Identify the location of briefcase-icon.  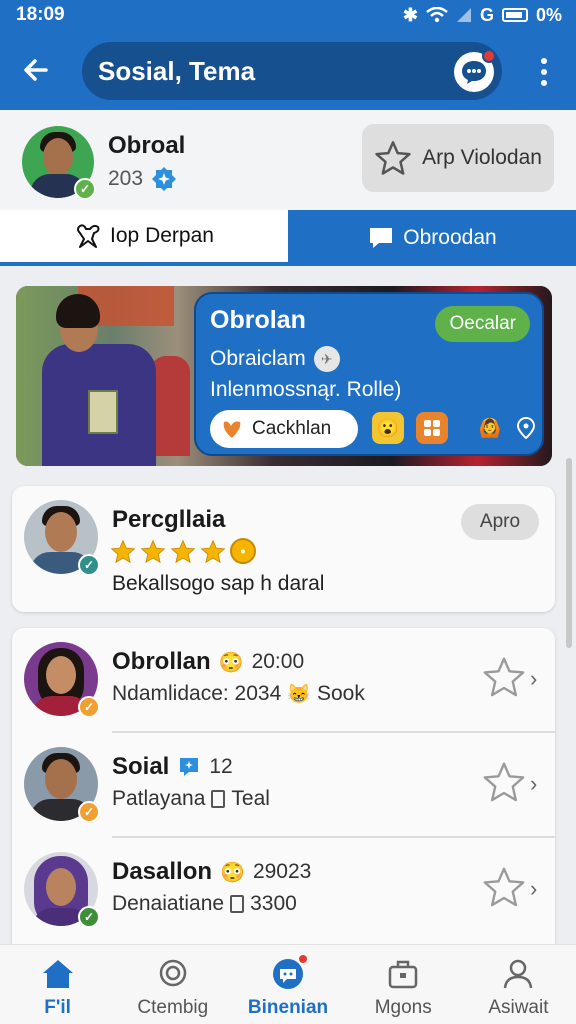
(403, 974).